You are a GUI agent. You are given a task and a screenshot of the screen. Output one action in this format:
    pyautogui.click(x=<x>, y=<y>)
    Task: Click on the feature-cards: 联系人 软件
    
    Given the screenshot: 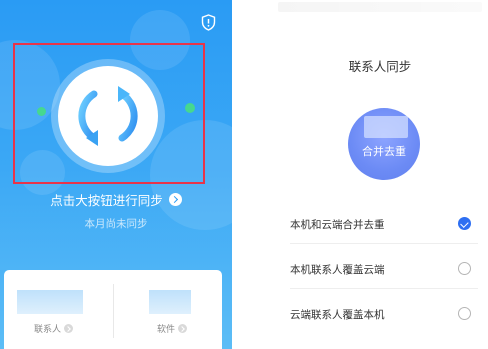 What is the action you would take?
    pyautogui.click(x=113, y=309)
    